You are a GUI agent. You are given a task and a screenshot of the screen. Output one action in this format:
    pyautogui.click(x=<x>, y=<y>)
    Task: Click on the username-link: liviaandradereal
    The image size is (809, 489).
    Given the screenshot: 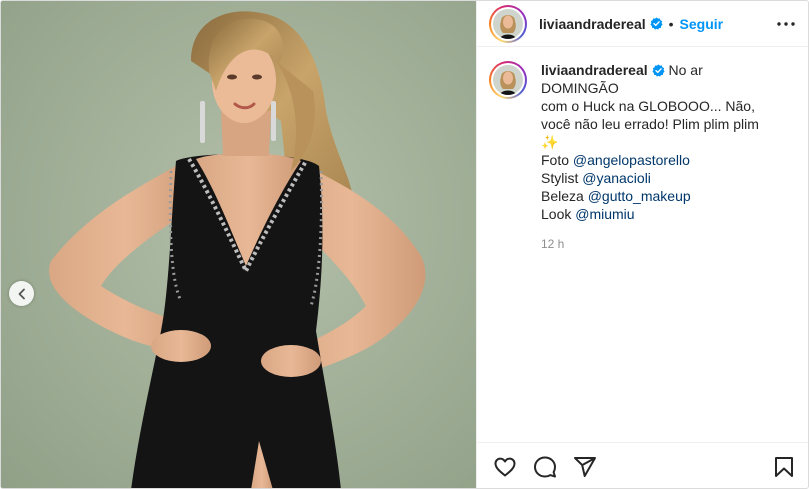 What is the action you would take?
    pyautogui.click(x=592, y=24)
    